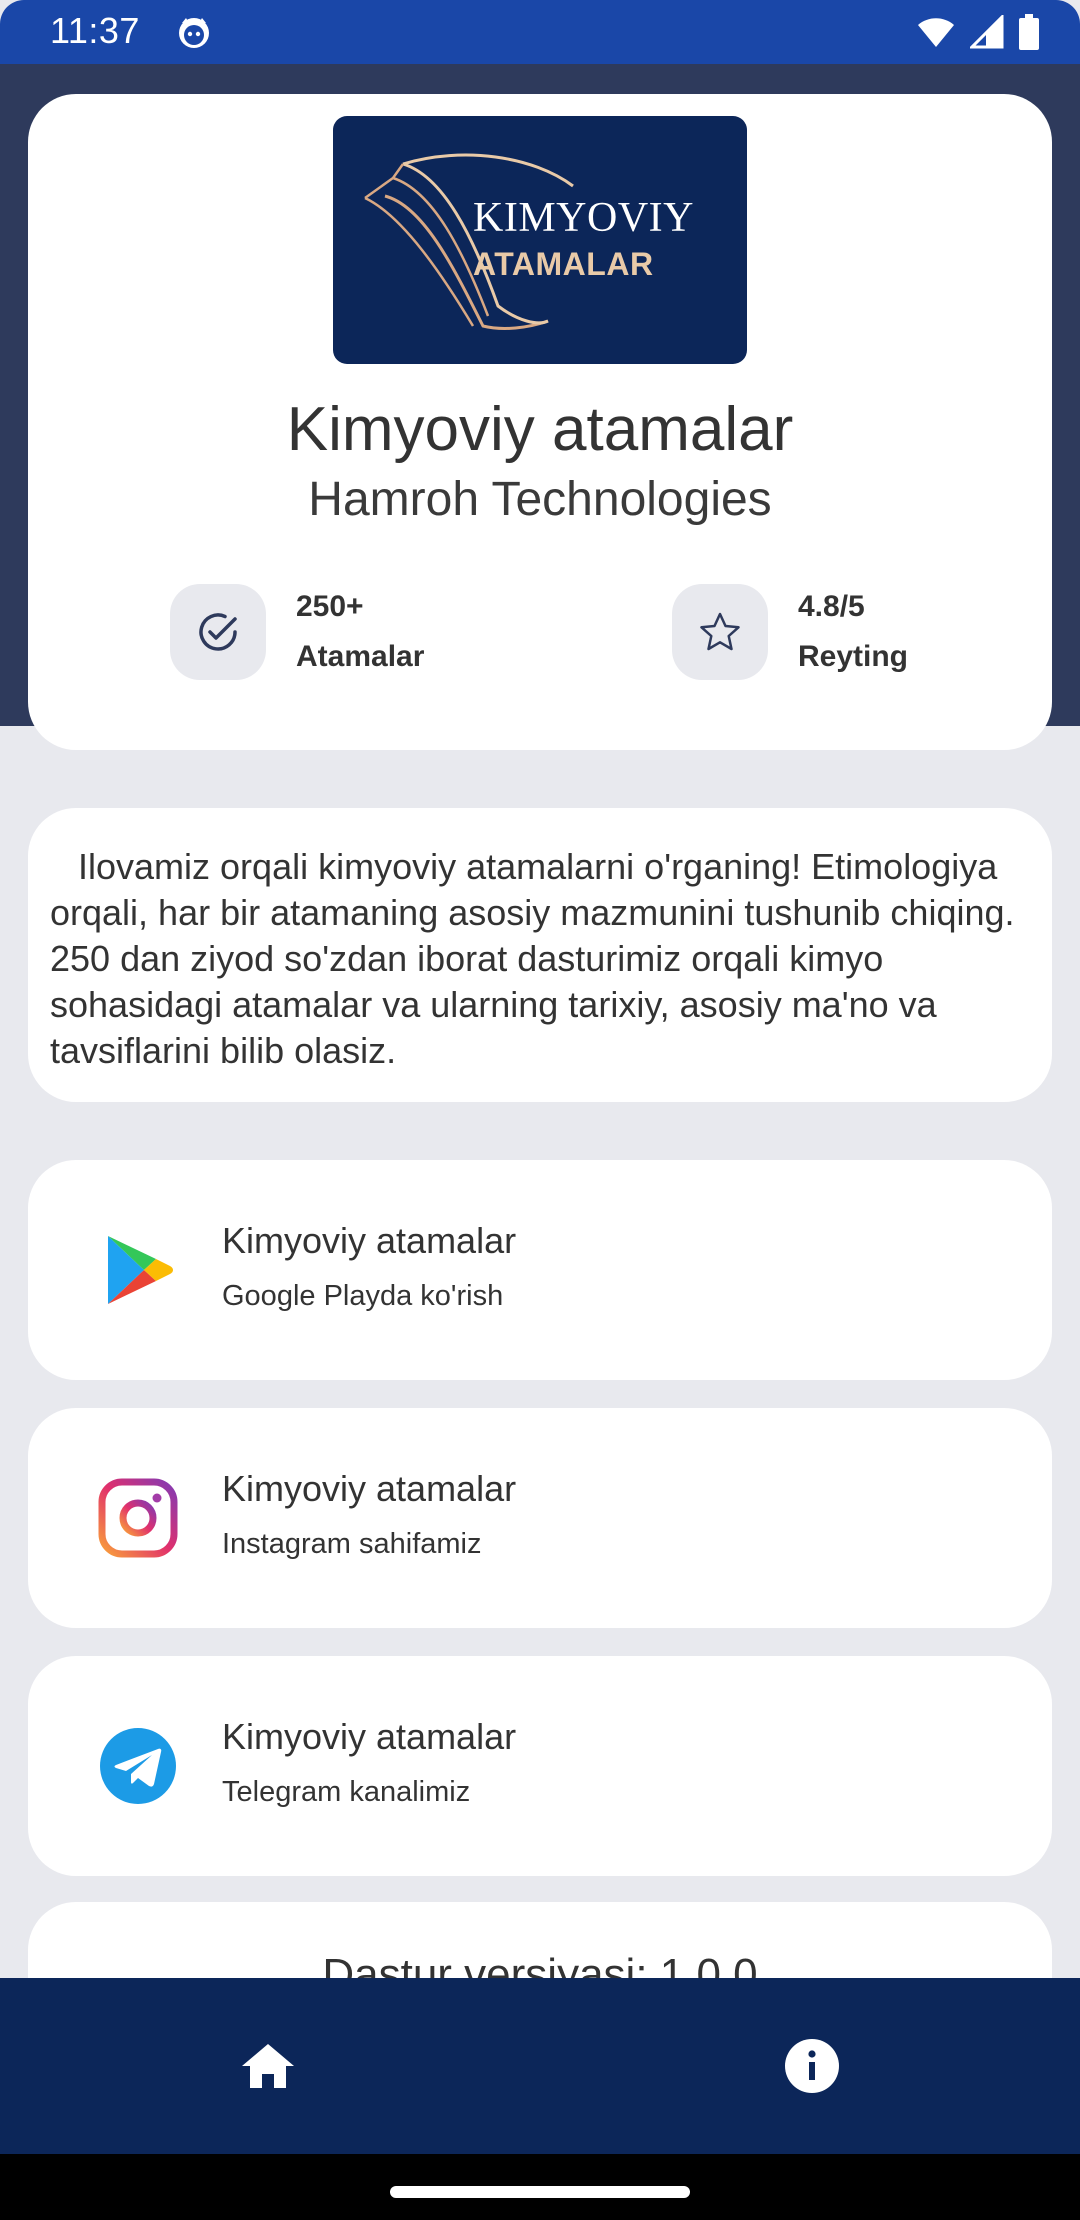  Describe the element at coordinates (363, 1296) in the screenshot. I see `link-subtitle: Google Playda ko'rish` at that location.